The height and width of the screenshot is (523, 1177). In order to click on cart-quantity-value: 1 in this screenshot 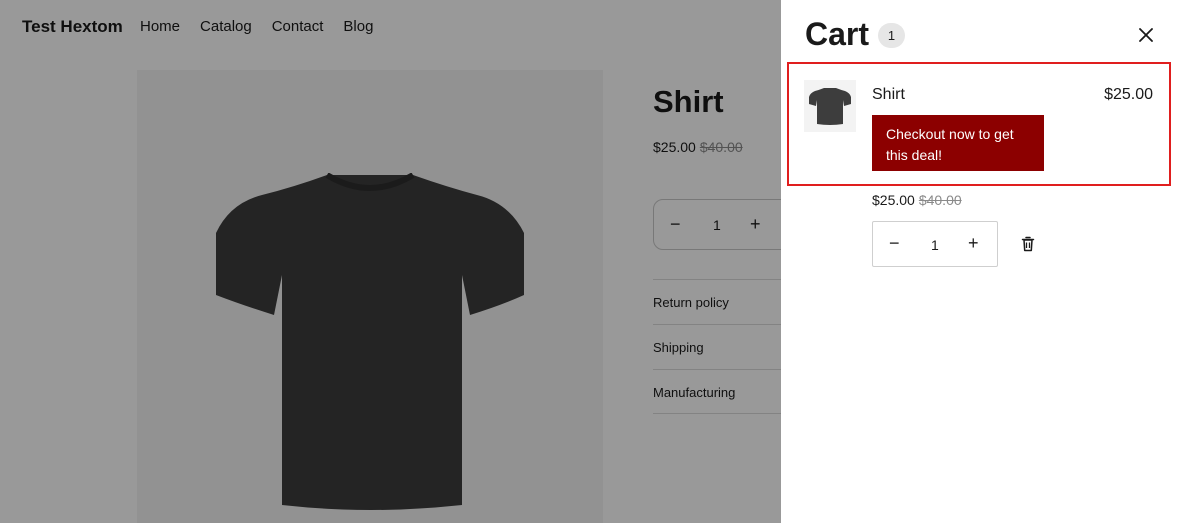, I will do `click(935, 245)`.